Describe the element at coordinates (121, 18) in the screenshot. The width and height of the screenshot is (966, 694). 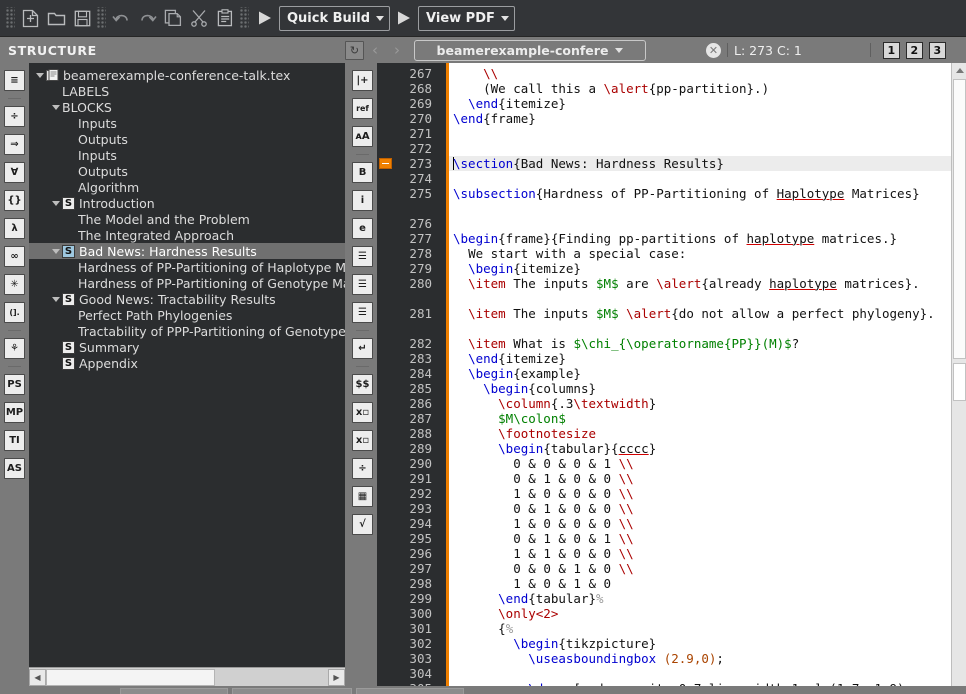
I see `undo-icon` at that location.